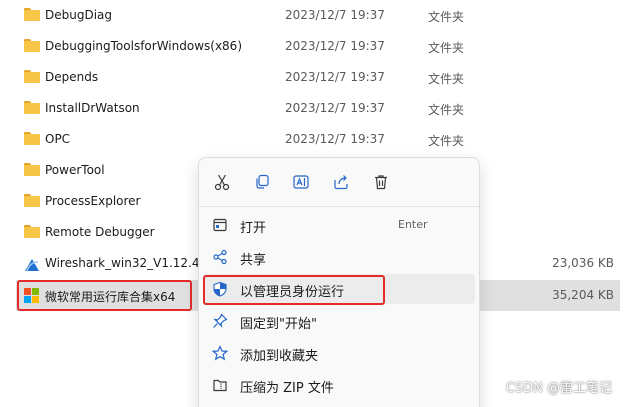 This screenshot has width=624, height=407. Describe the element at coordinates (32, 296) in the screenshot. I see `windows-logo-icon` at that location.